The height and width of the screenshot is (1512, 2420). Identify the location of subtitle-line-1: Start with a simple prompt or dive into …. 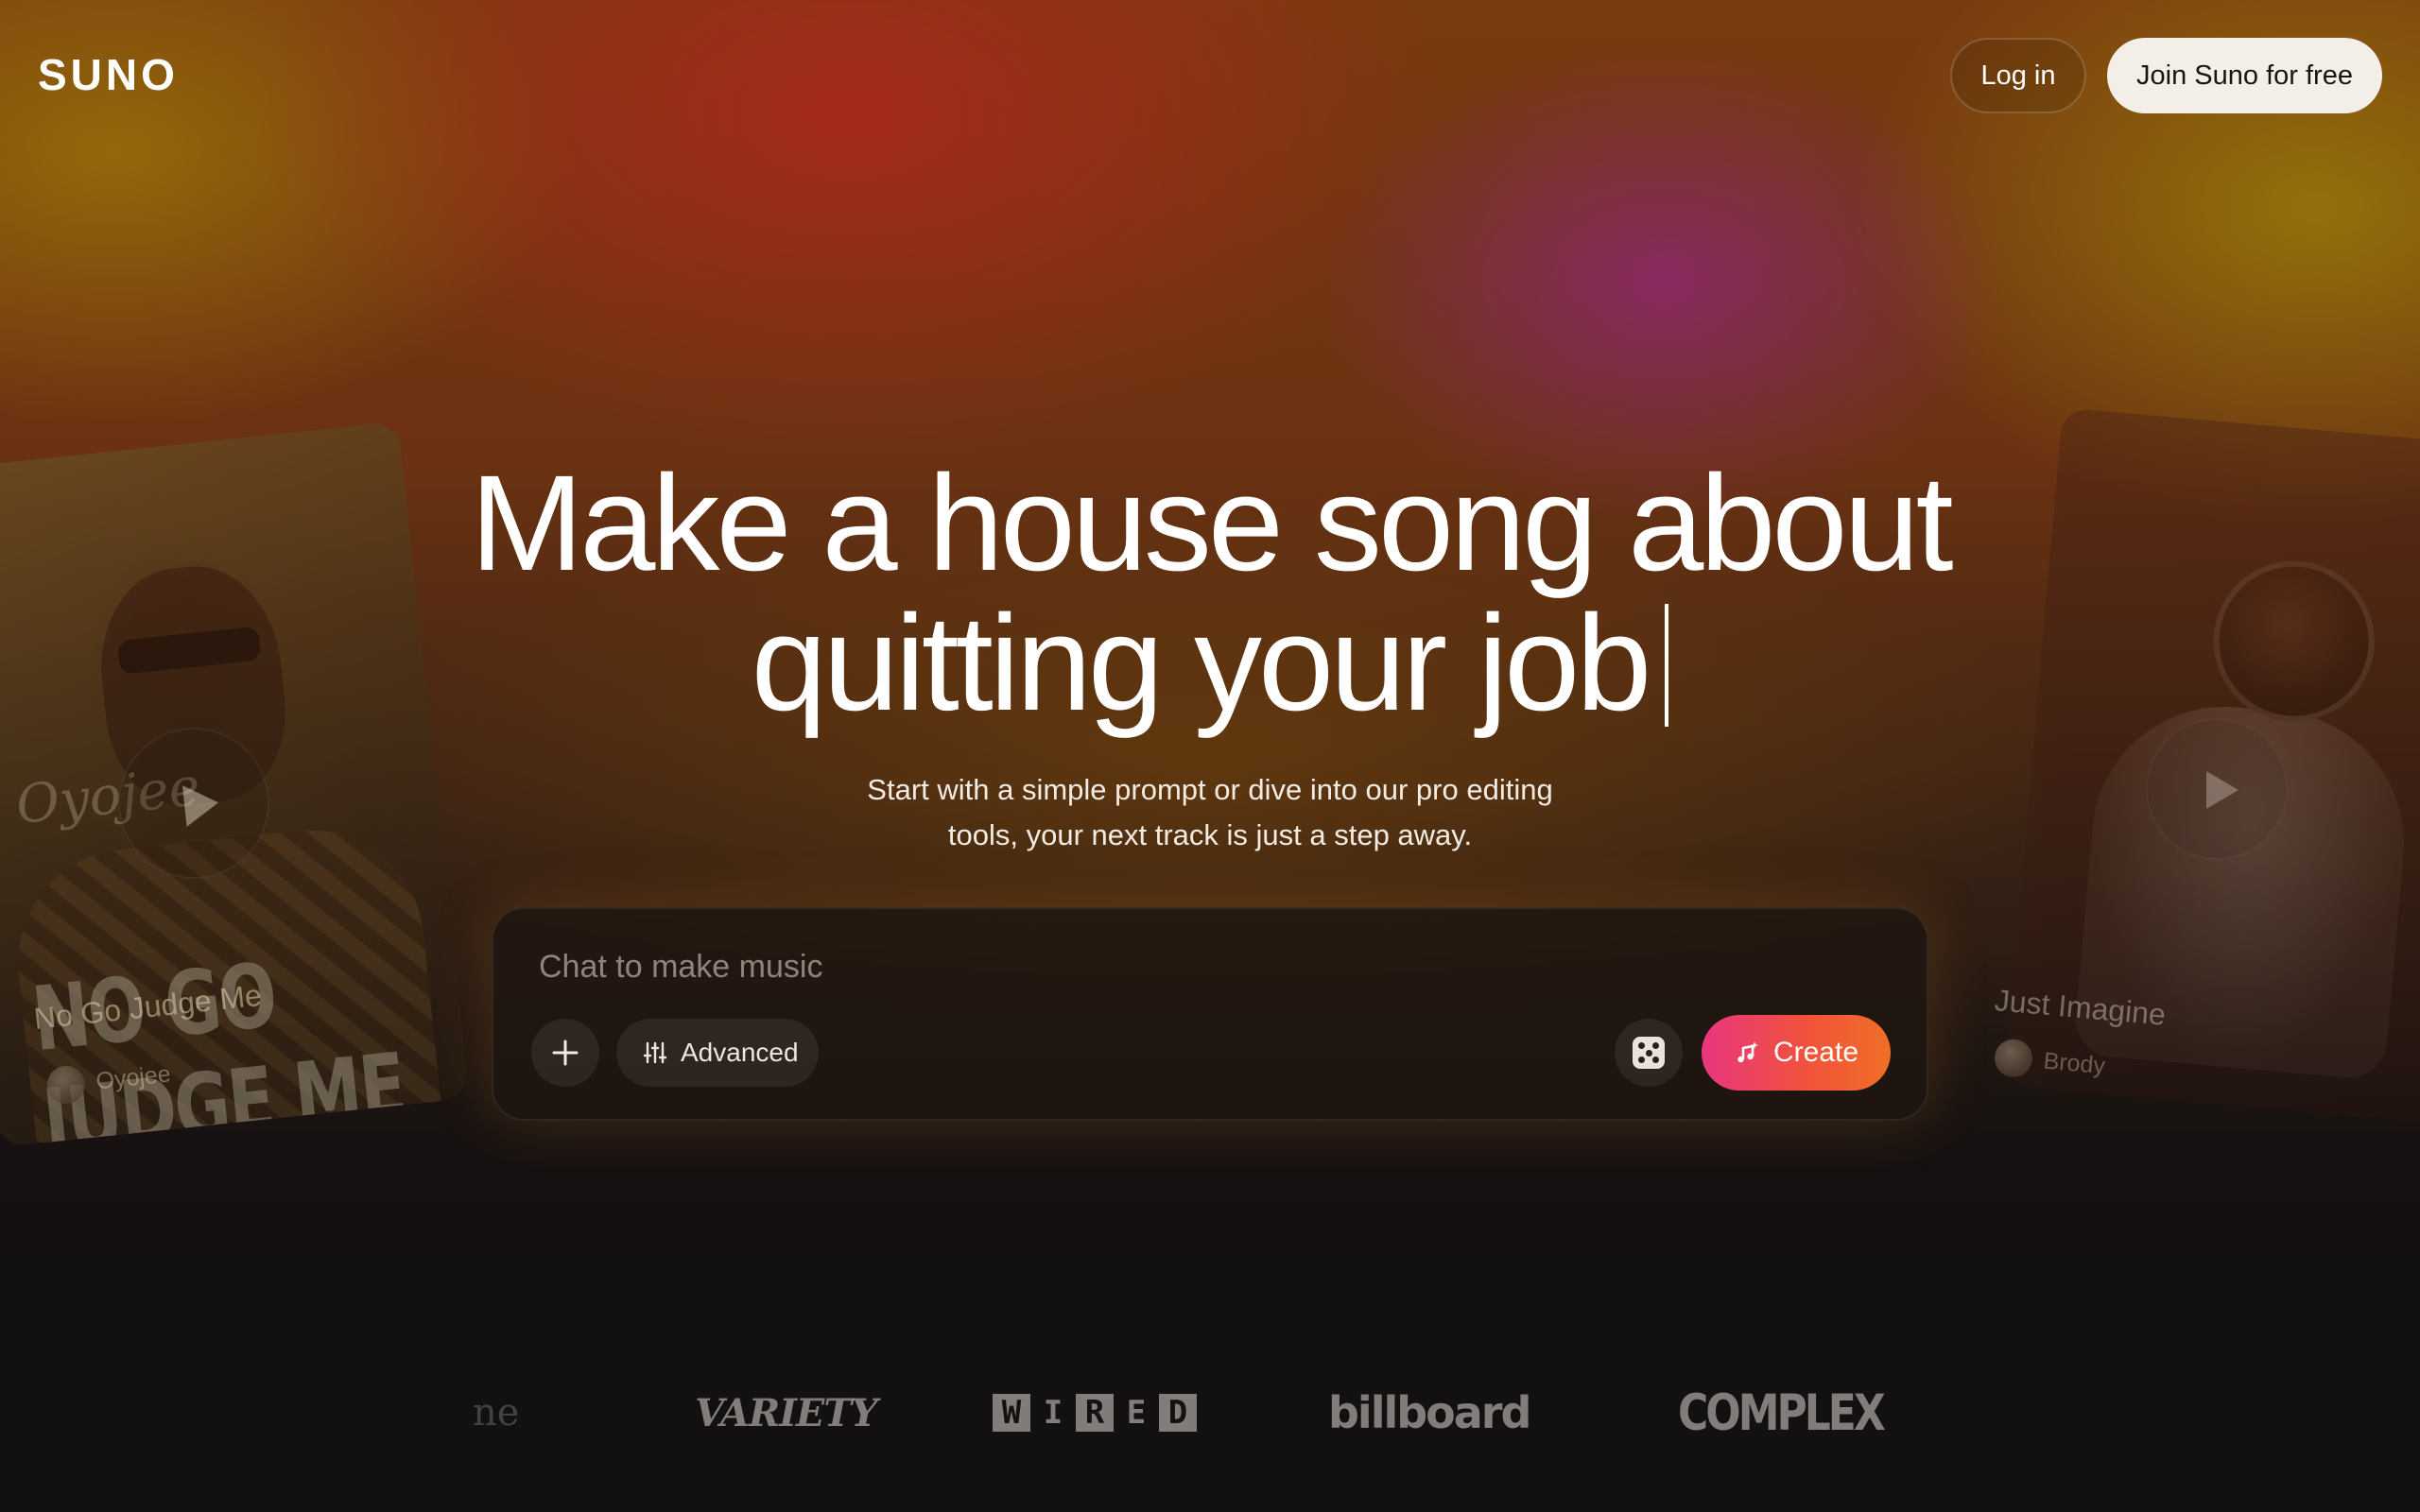
(1210, 789).